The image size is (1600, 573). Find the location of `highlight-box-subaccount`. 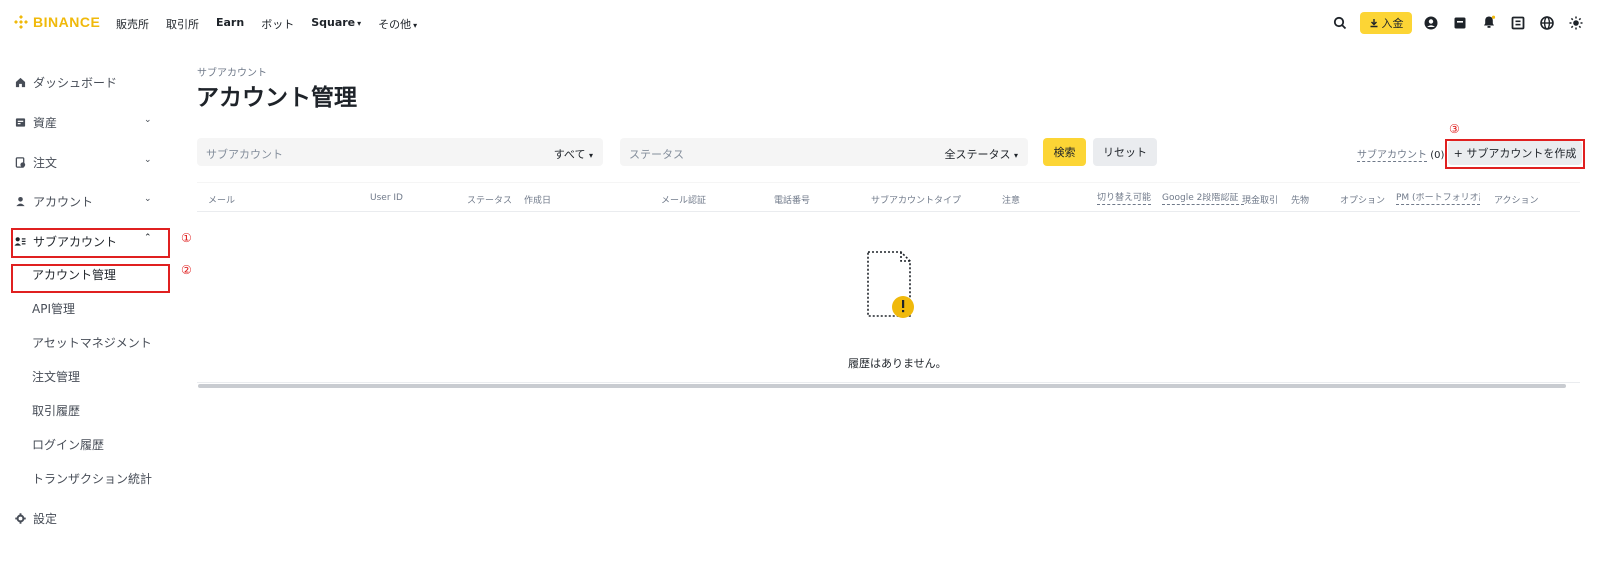

highlight-box-subaccount is located at coordinates (90, 243).